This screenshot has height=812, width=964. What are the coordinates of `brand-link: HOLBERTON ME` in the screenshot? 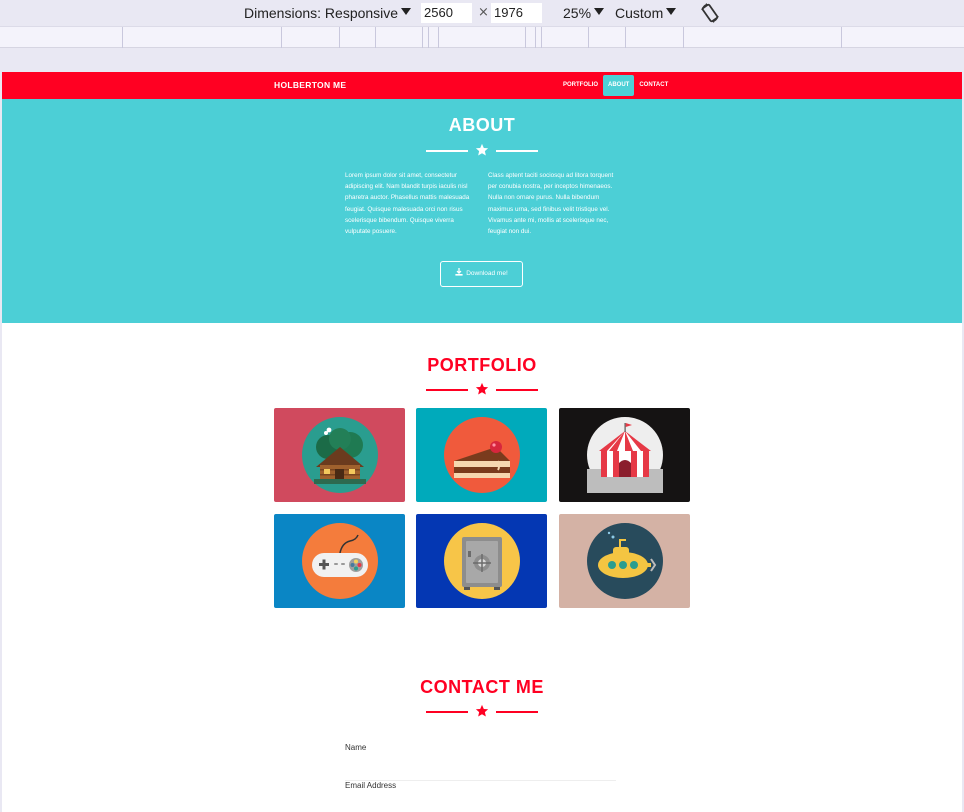 It's located at (310, 85).